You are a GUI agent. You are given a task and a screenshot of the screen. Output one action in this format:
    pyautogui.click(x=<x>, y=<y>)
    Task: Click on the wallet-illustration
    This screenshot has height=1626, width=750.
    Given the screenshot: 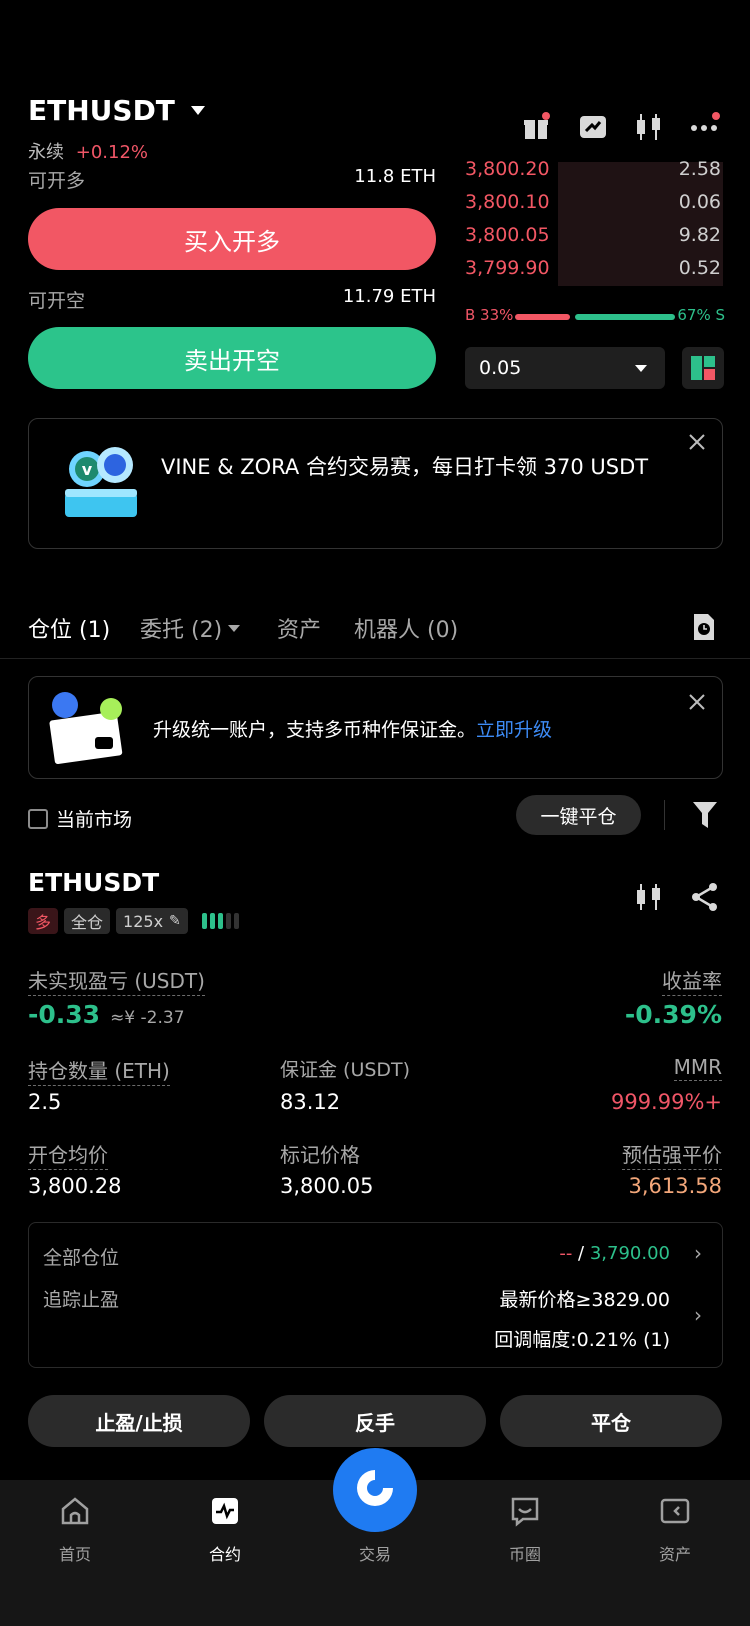 What is the action you would take?
    pyautogui.click(x=95, y=729)
    